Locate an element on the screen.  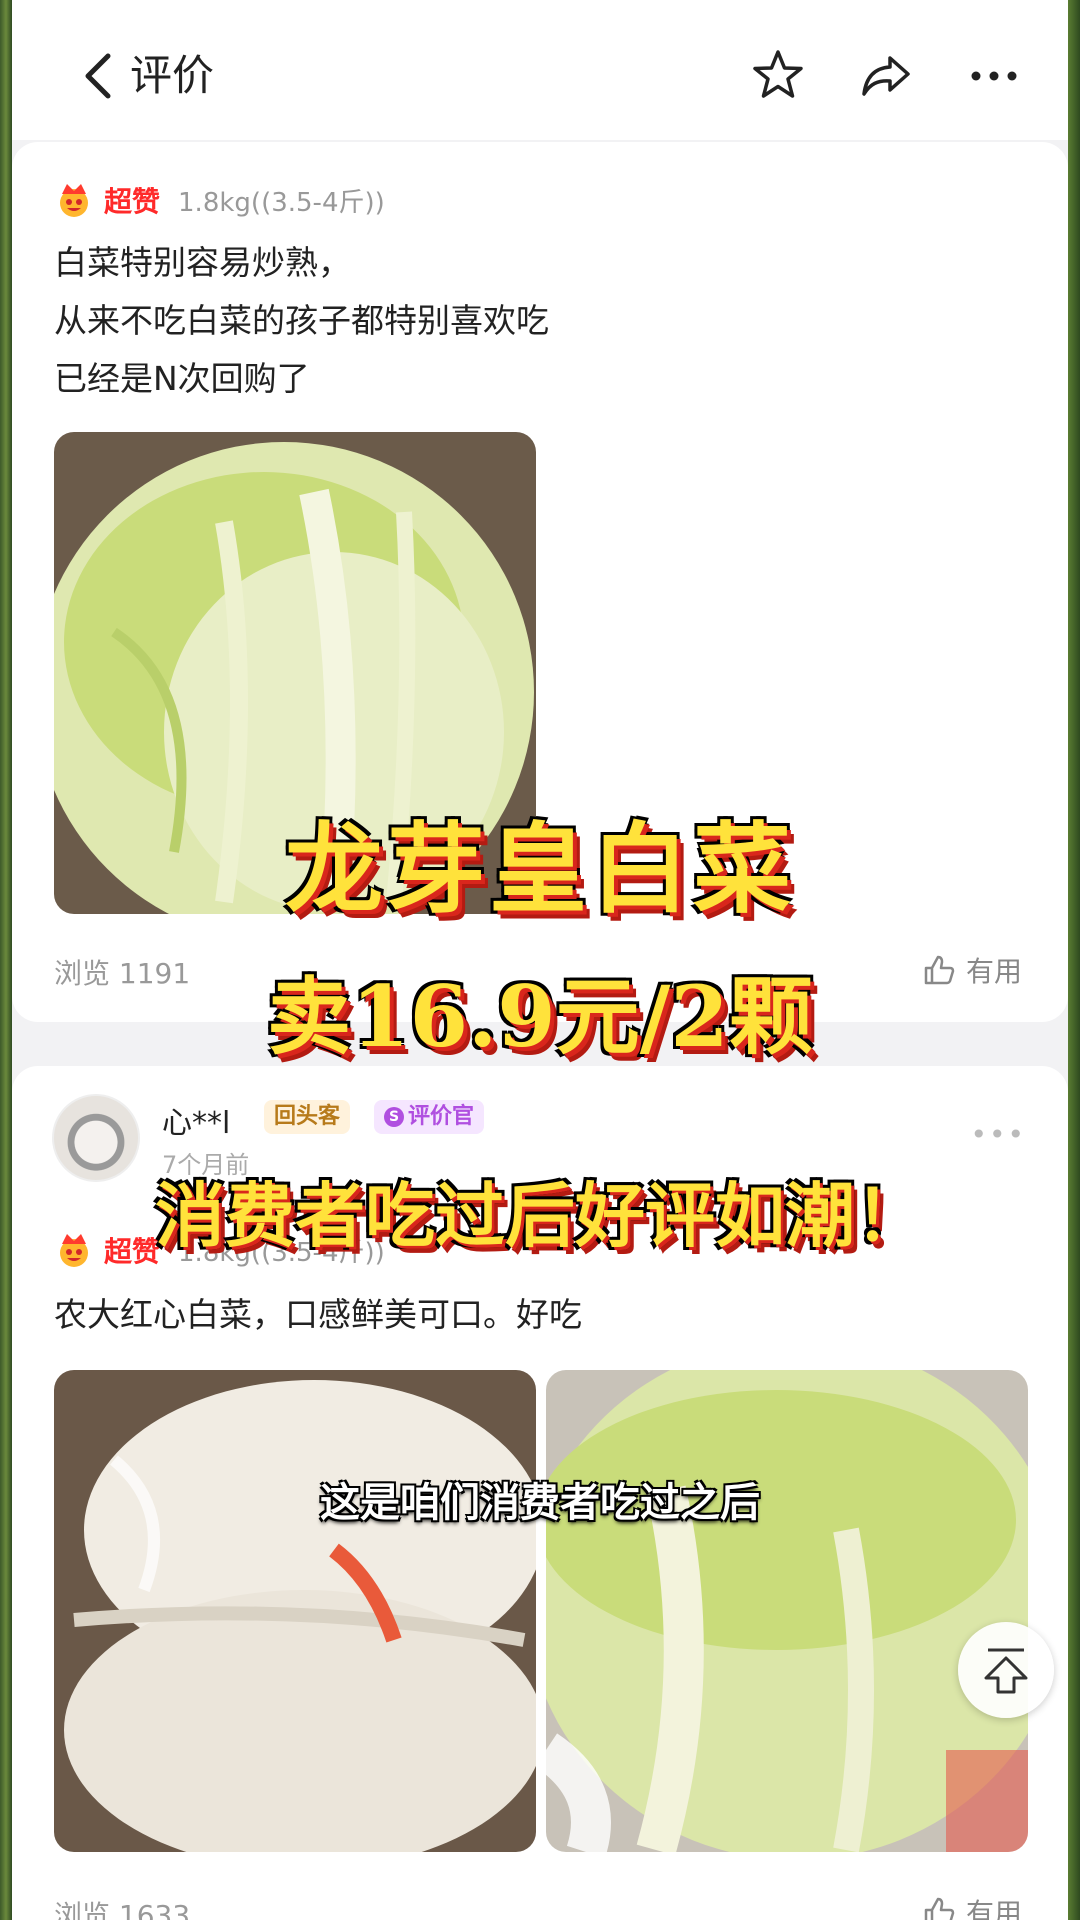
view-count: 浏览 1633 is located at coordinates (122, 1909).